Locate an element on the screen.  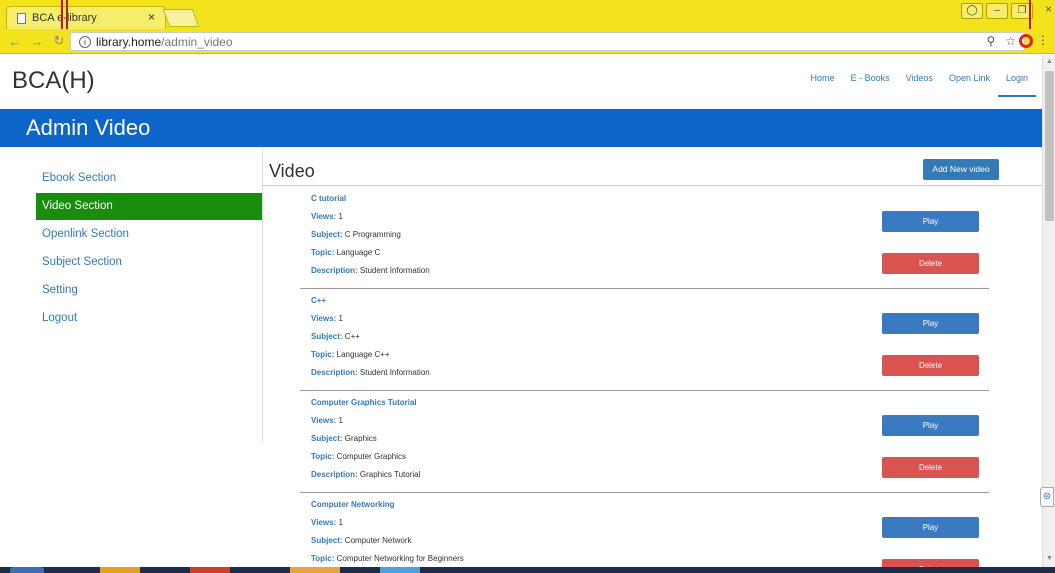
video-topic: Topic: Language C++ is located at coordinates (350, 354).